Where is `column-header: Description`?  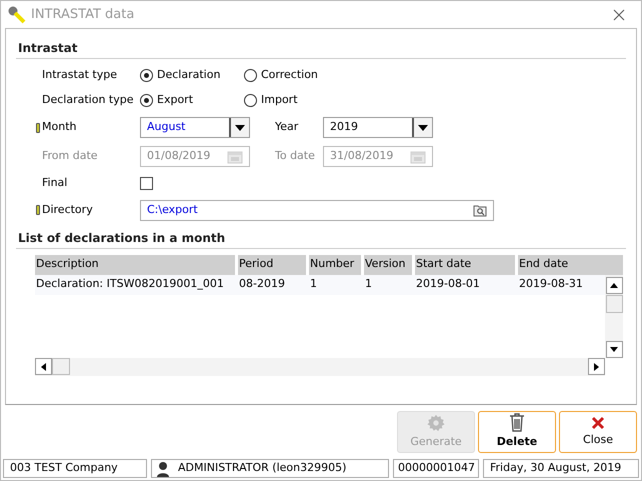 column-header: Description is located at coordinates (135, 264).